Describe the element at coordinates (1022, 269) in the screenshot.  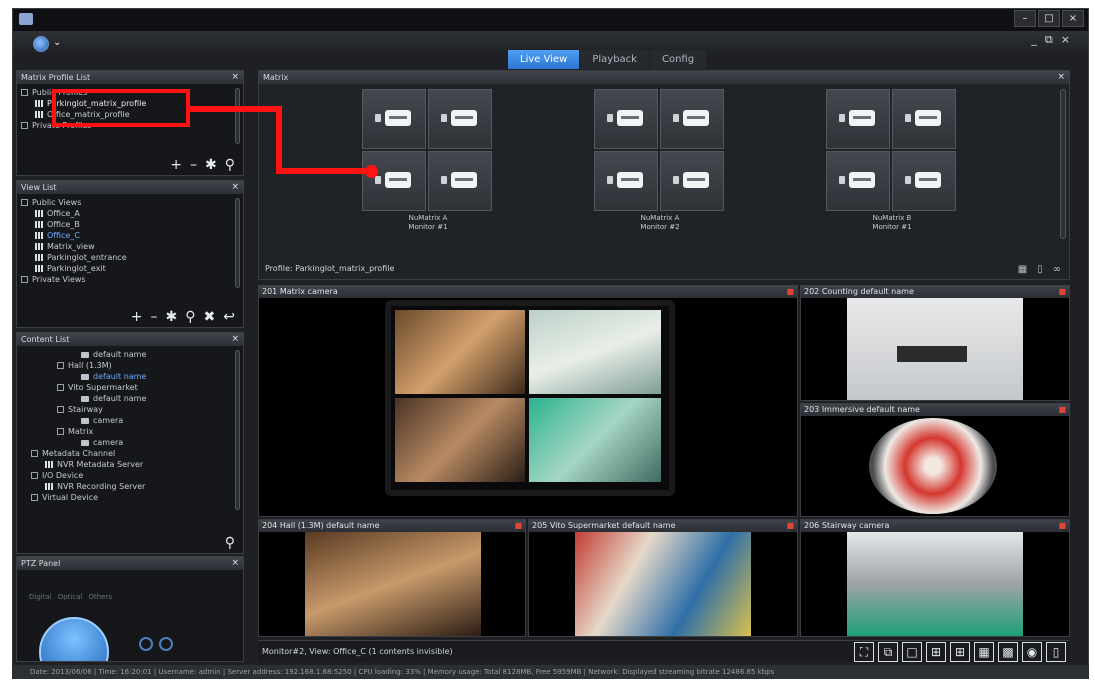
I see `matrix-map-icon: ▦` at that location.